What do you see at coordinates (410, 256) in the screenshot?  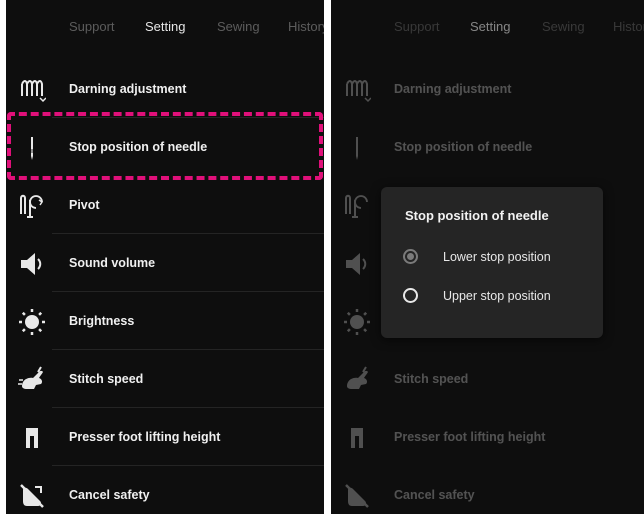 I see `radio-selected` at bounding box center [410, 256].